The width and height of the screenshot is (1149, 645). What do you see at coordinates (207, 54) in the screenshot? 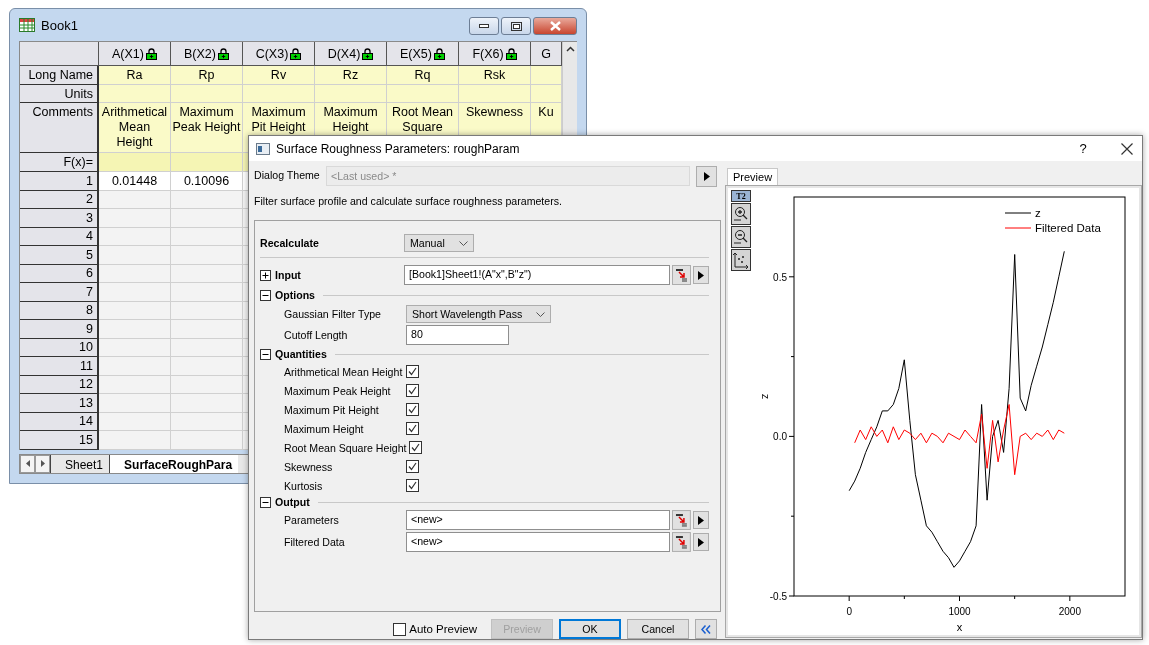
I see `column-header: B(X2)` at bounding box center [207, 54].